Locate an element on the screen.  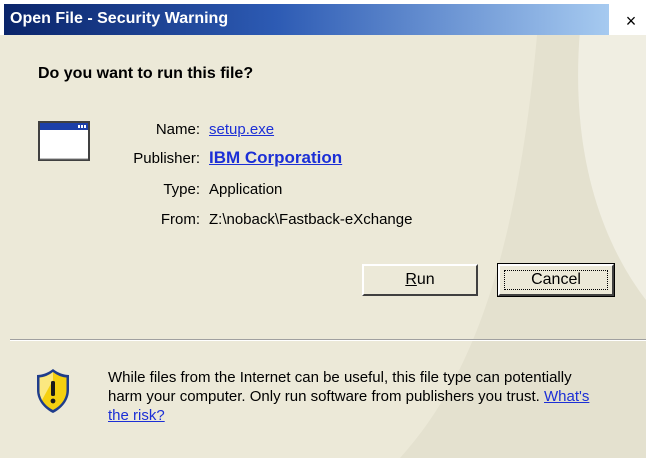
run-mnemonic: R is located at coordinates (411, 279).